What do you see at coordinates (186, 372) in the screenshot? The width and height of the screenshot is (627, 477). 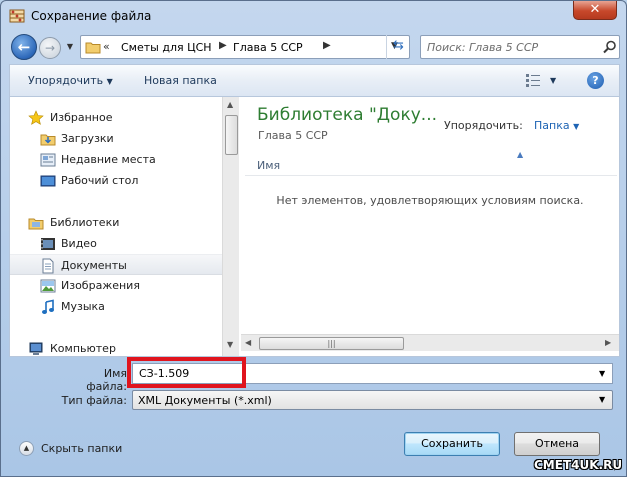 I see `highlight-annotation` at bounding box center [186, 372].